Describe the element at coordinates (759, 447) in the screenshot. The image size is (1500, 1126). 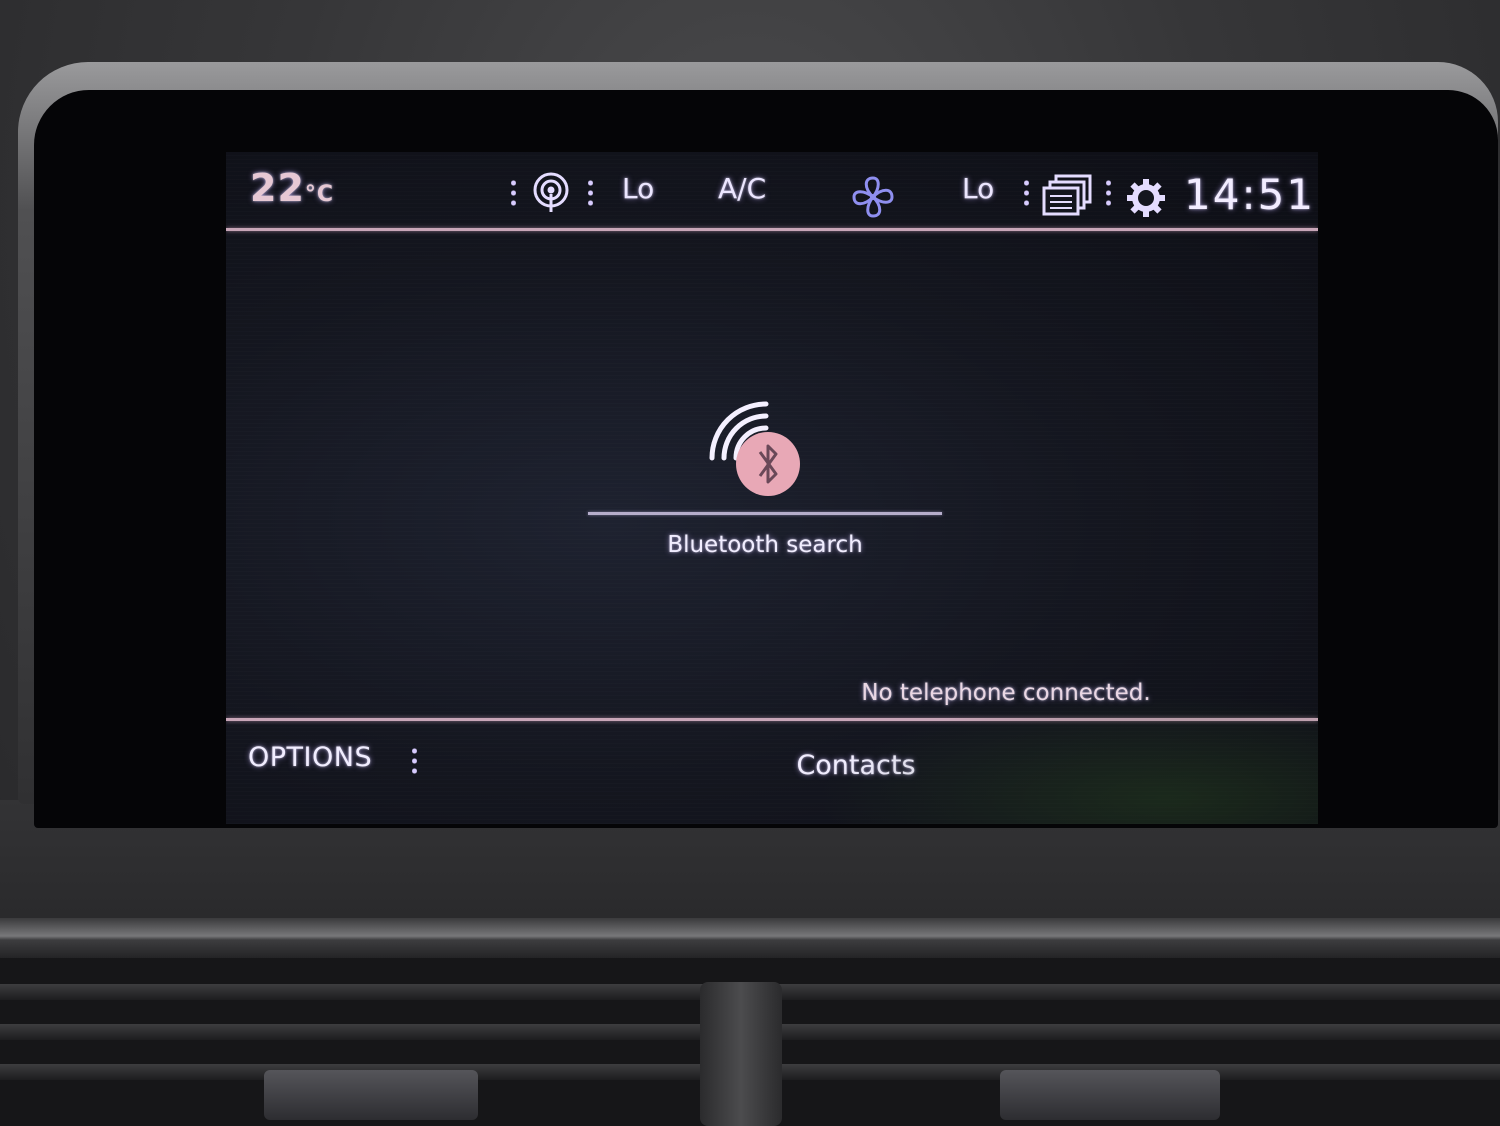
I see `bluetooth-search-icon` at that location.